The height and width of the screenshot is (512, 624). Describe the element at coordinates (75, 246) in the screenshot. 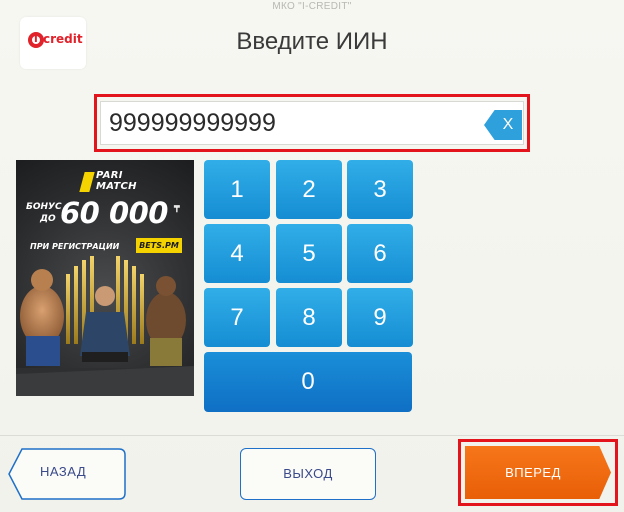

I see `ad-registration-text: ПРИ РЕГИСТРАЦИИ` at that location.